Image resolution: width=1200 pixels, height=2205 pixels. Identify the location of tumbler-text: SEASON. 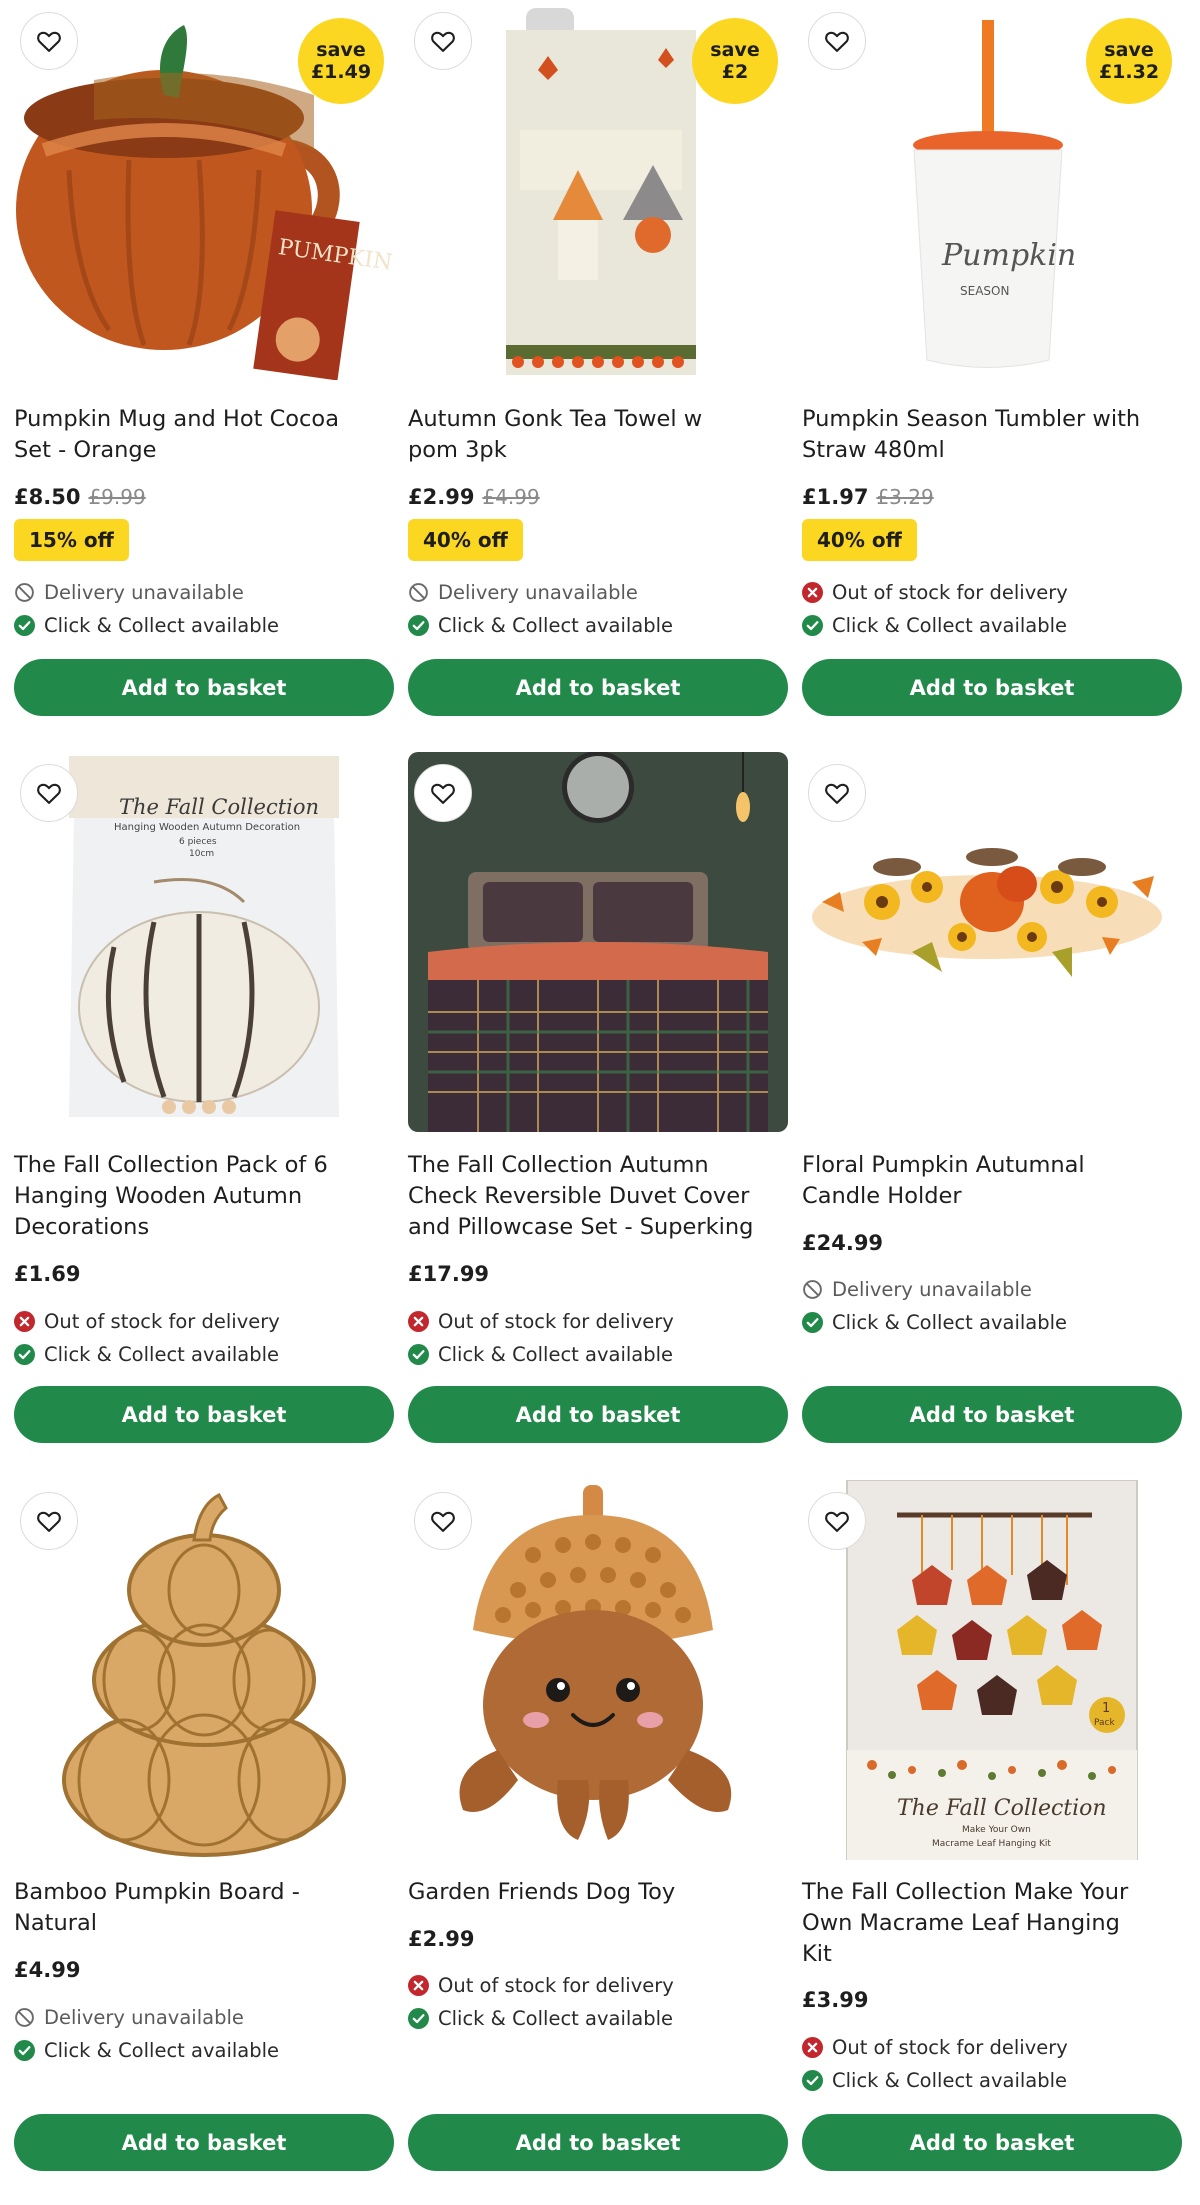
(984, 291).